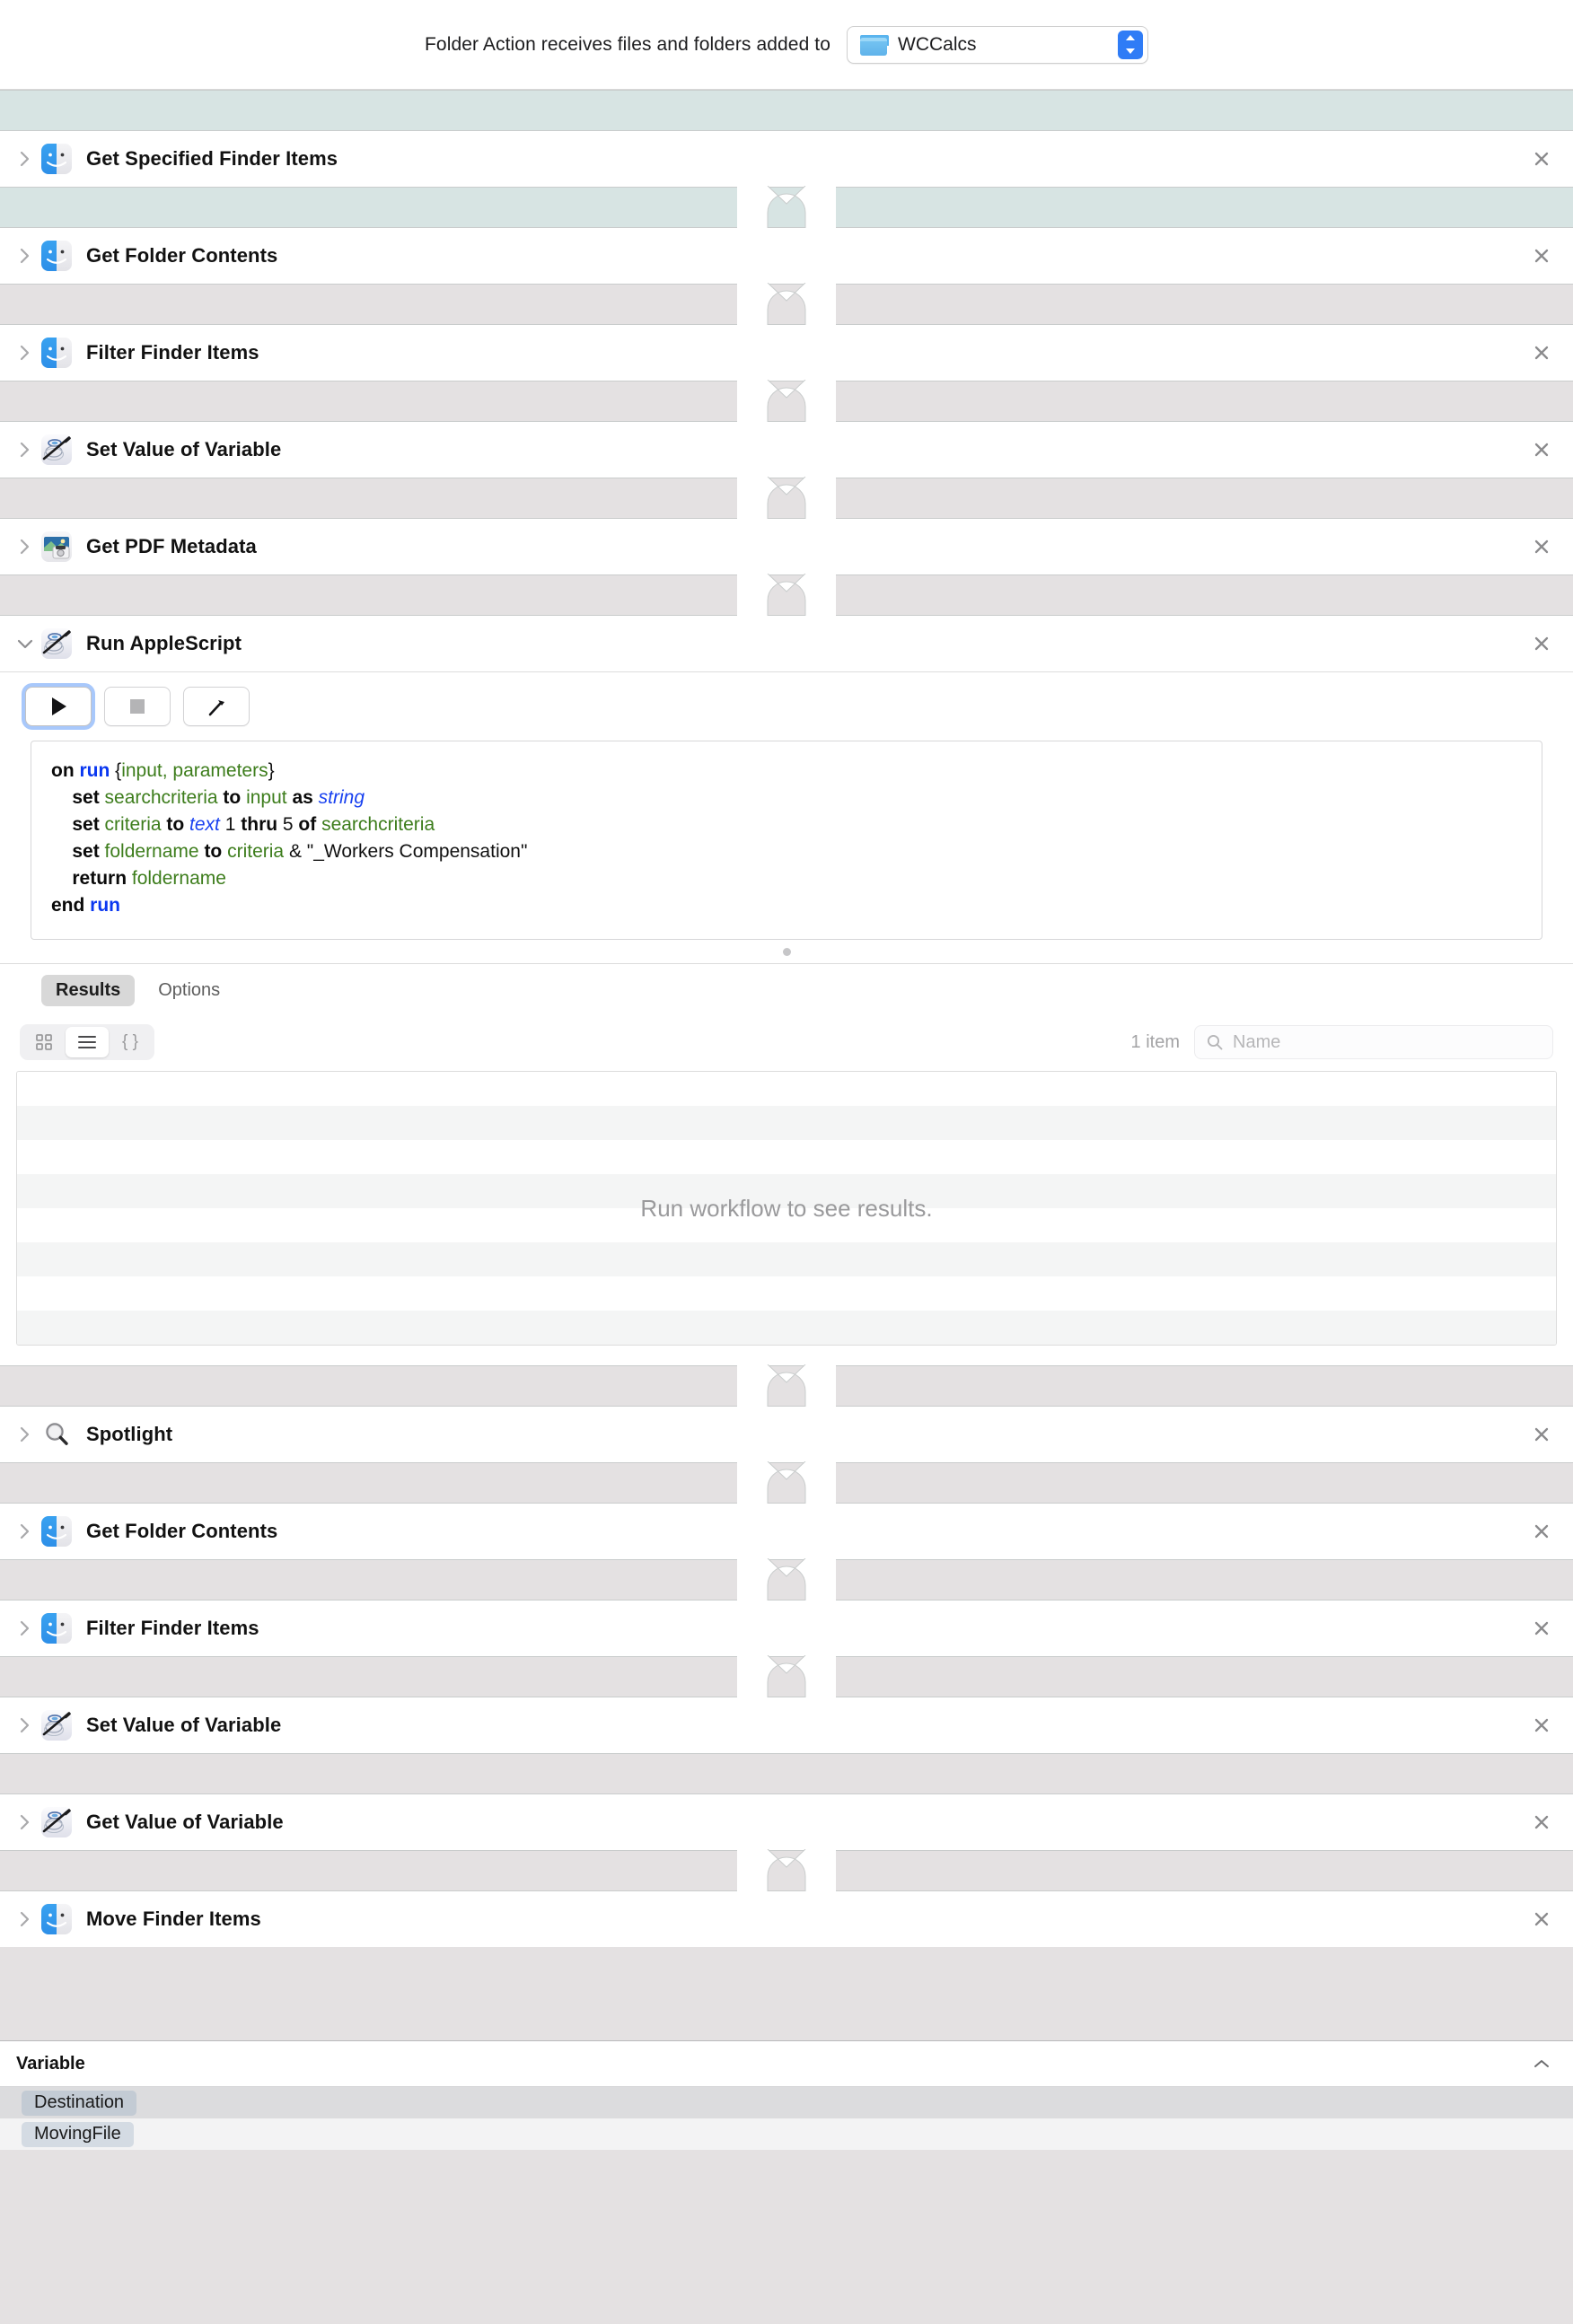 This screenshot has width=1573, height=2324. I want to click on chevron-down-icon, so click(25, 643).